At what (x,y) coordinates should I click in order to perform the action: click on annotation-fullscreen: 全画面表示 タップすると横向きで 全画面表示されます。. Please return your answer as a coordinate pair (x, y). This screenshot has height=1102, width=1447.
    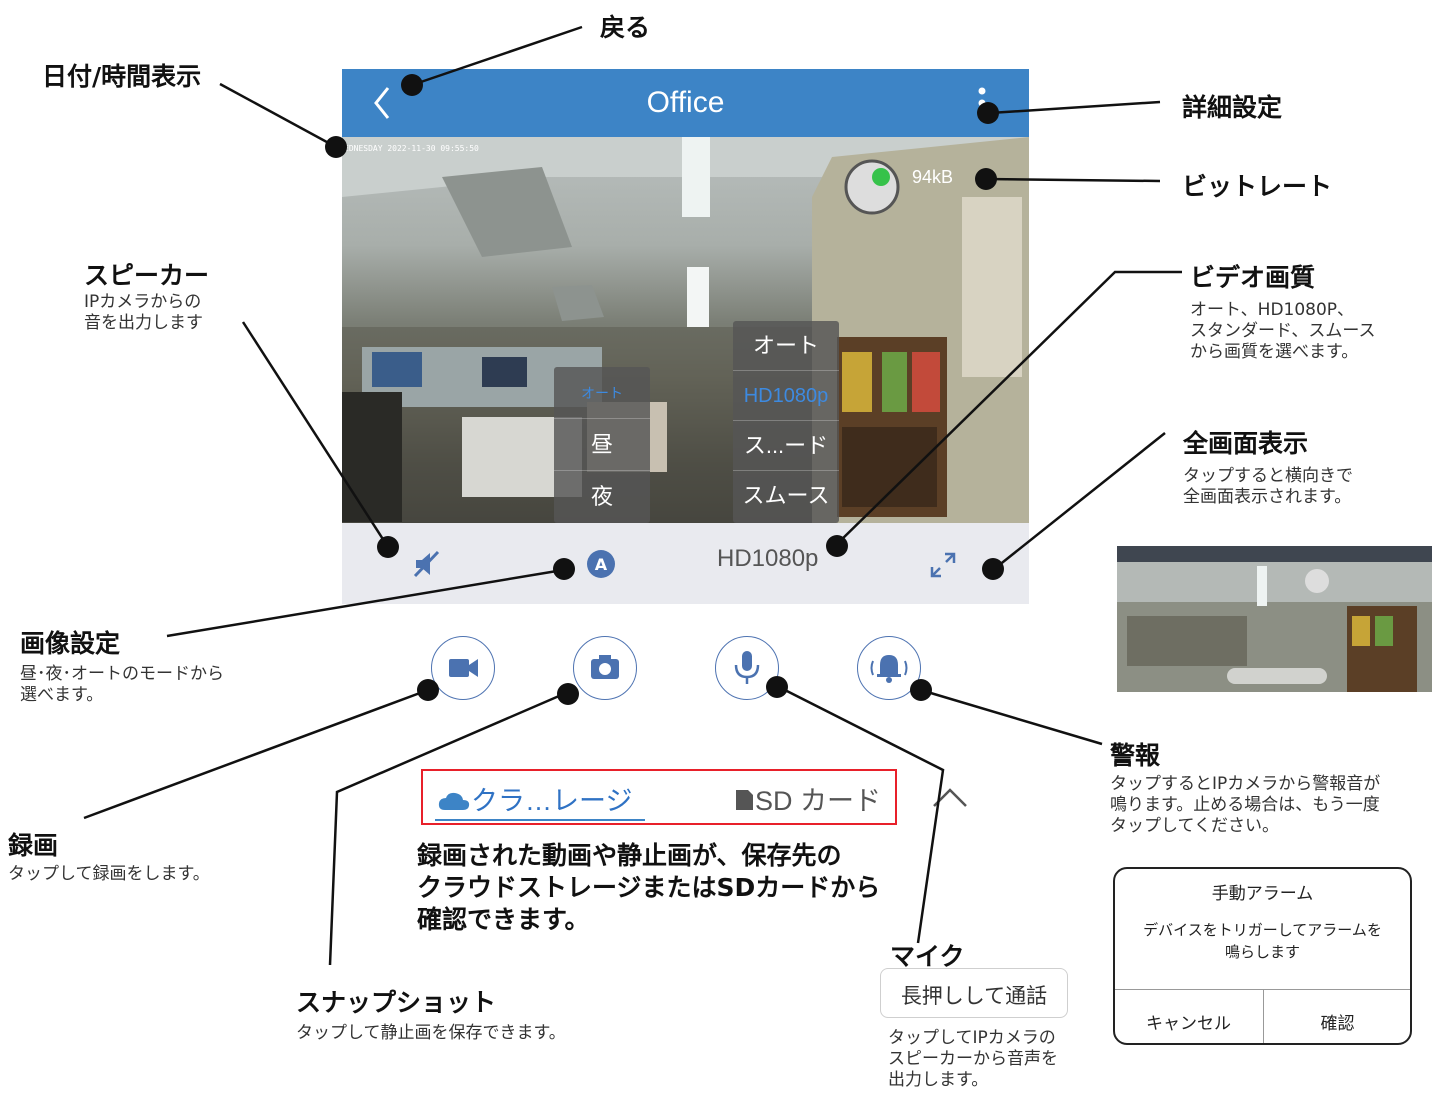
    Looking at the image, I should click on (1268, 466).